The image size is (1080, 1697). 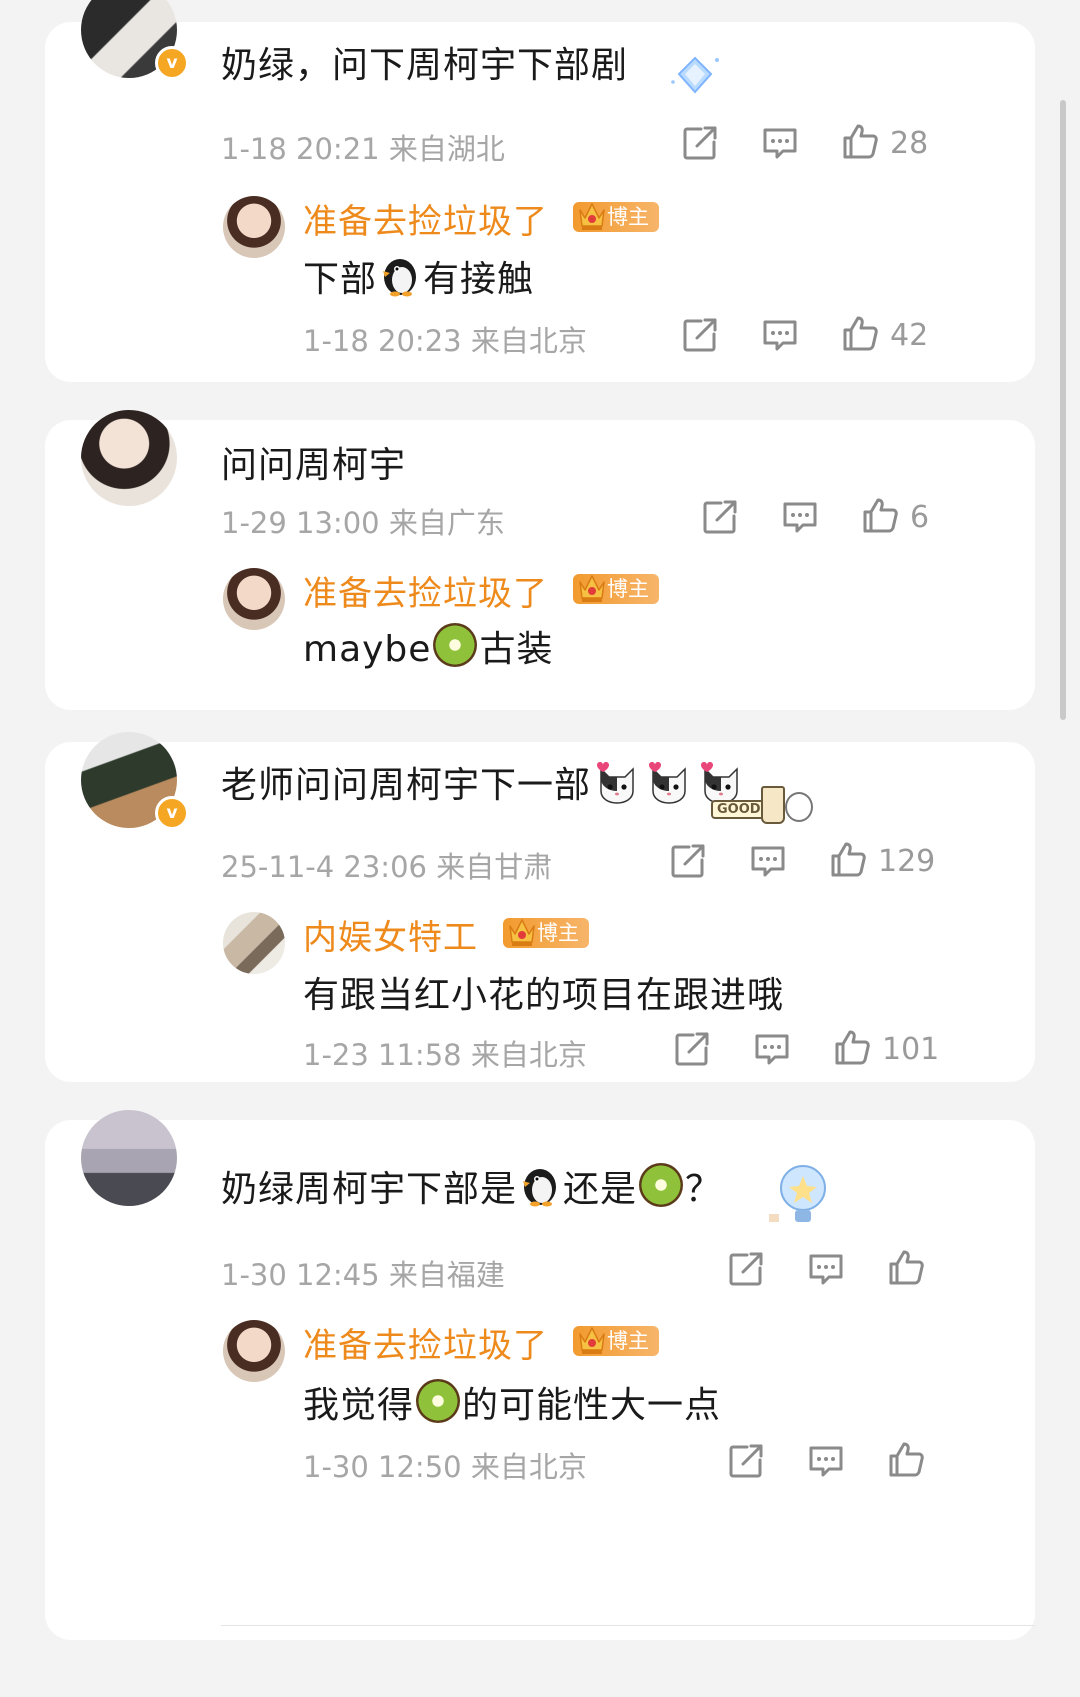 I want to click on reply-text-part: 古装, so click(x=516, y=649).